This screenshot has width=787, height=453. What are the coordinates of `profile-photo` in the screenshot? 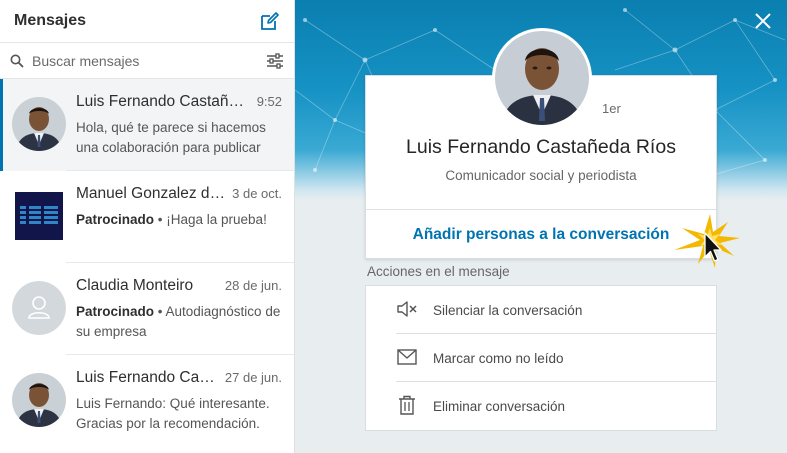 It's located at (542, 78).